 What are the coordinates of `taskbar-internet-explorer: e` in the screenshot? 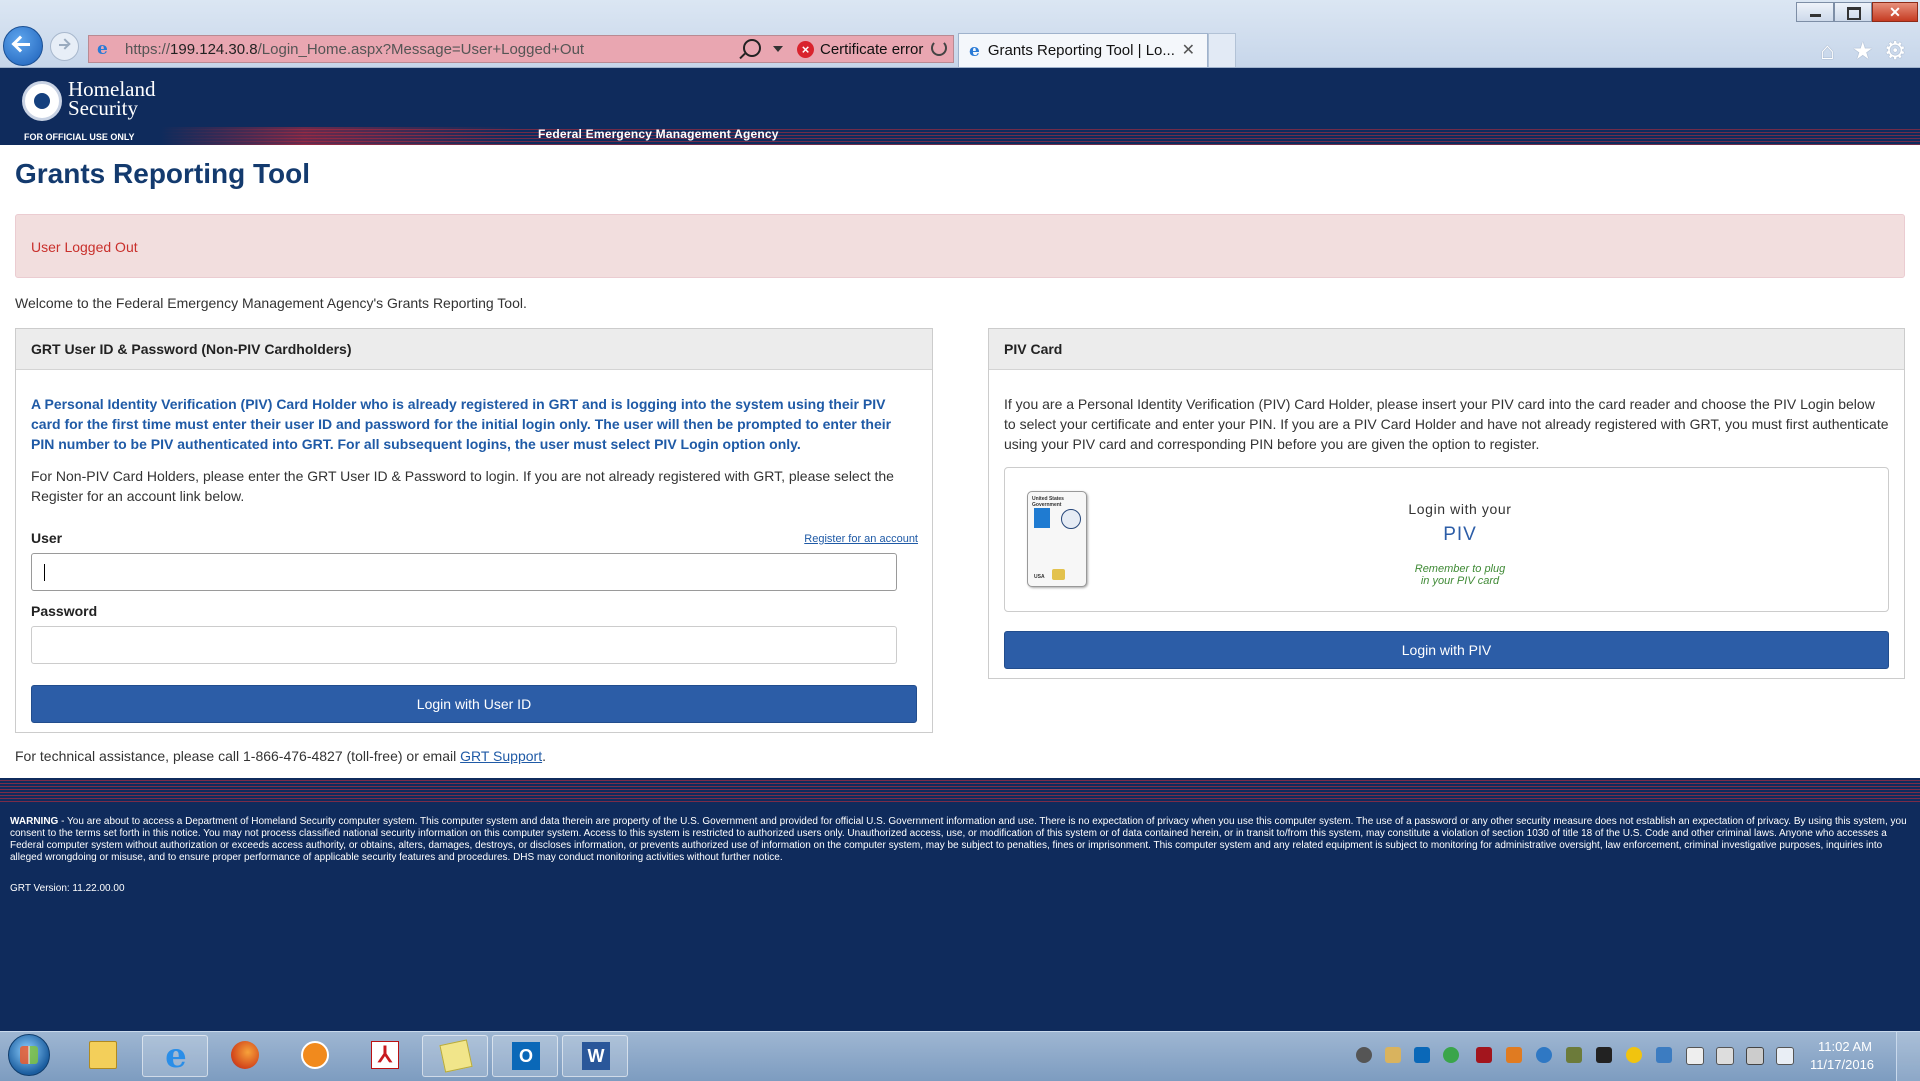 It's located at (175, 1056).